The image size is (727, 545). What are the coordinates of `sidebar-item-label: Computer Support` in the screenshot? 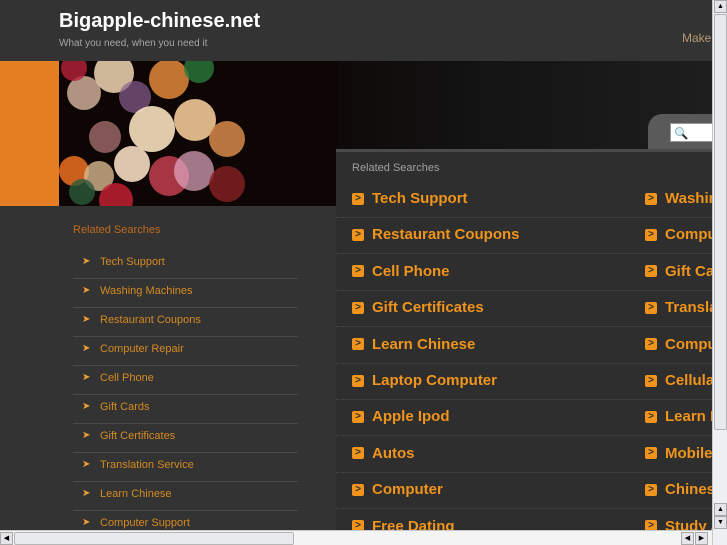 It's located at (145, 523).